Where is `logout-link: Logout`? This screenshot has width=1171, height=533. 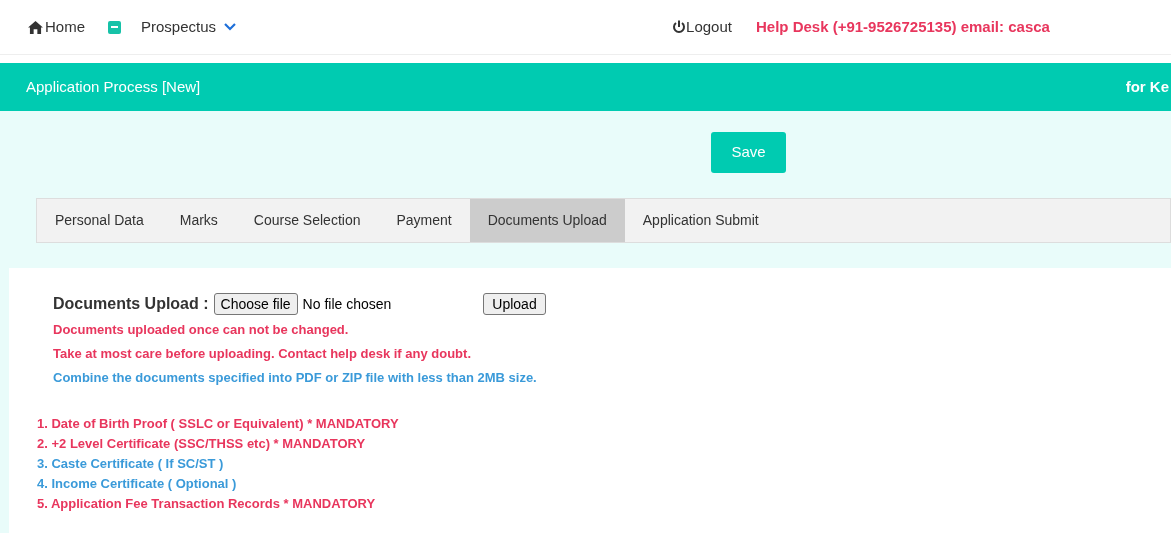 logout-link: Logout is located at coordinates (702, 27).